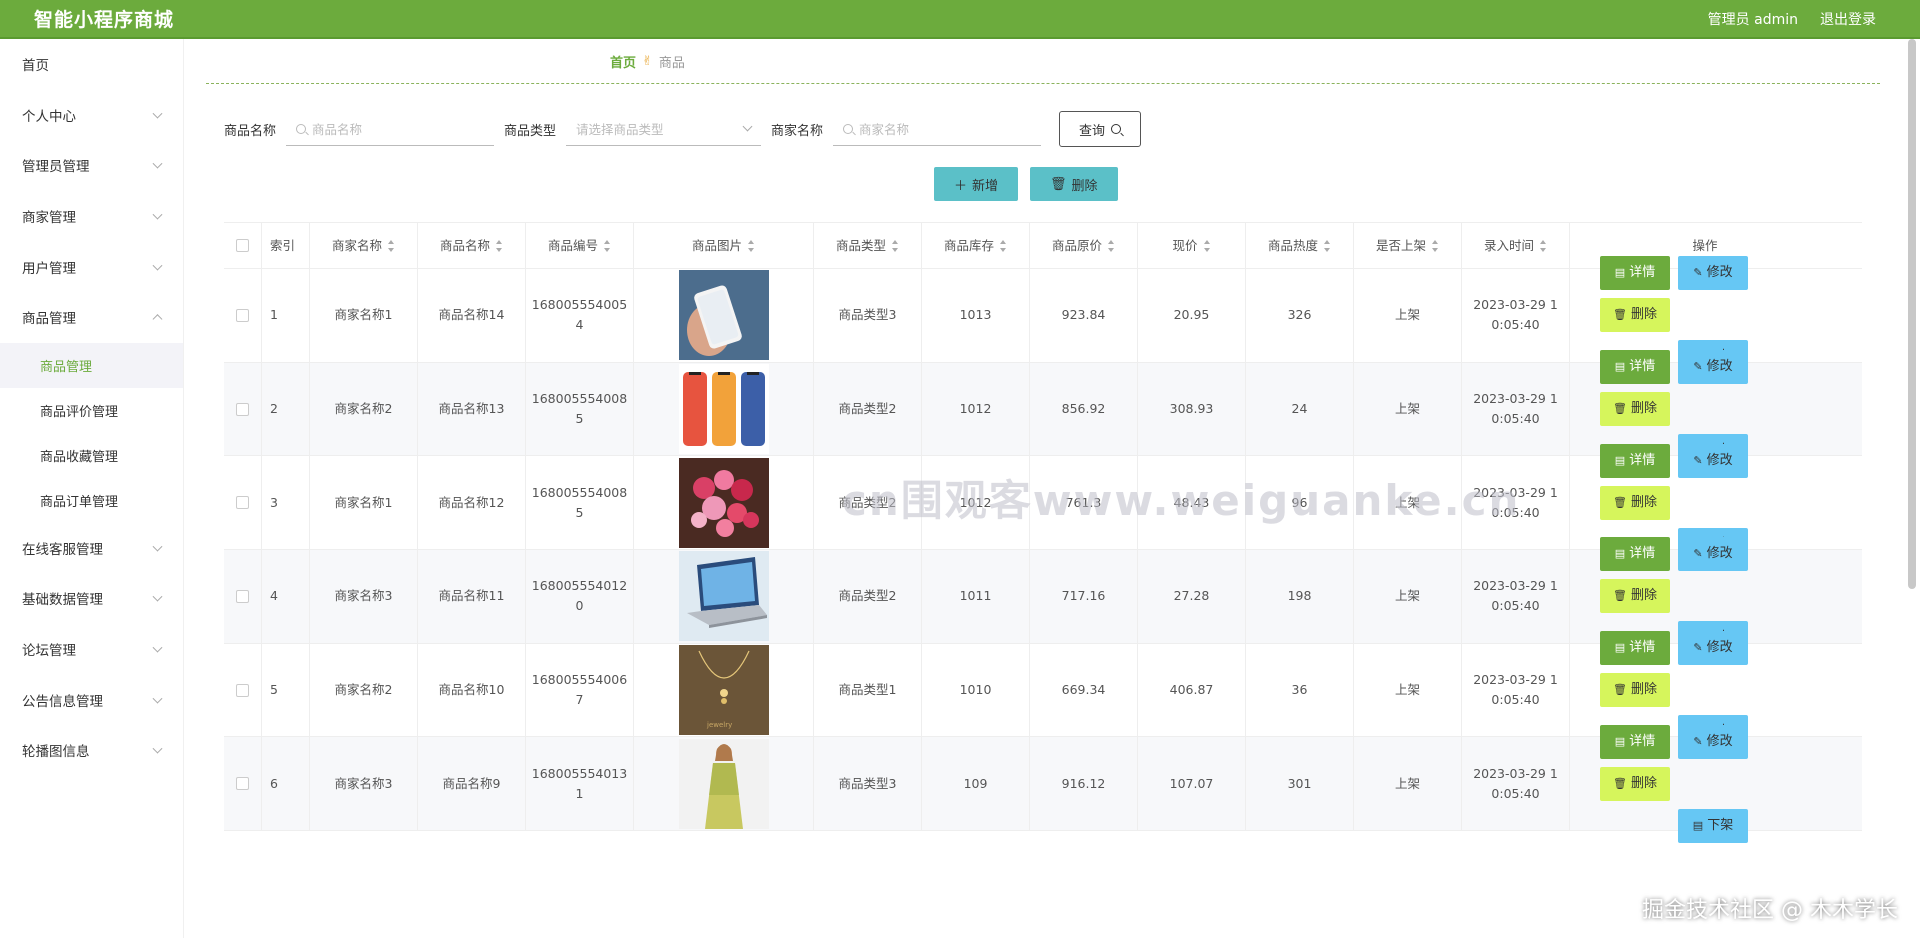 This screenshot has height=938, width=1920. Describe the element at coordinates (1100, 129) in the screenshot. I see `query-button: 查询` at that location.